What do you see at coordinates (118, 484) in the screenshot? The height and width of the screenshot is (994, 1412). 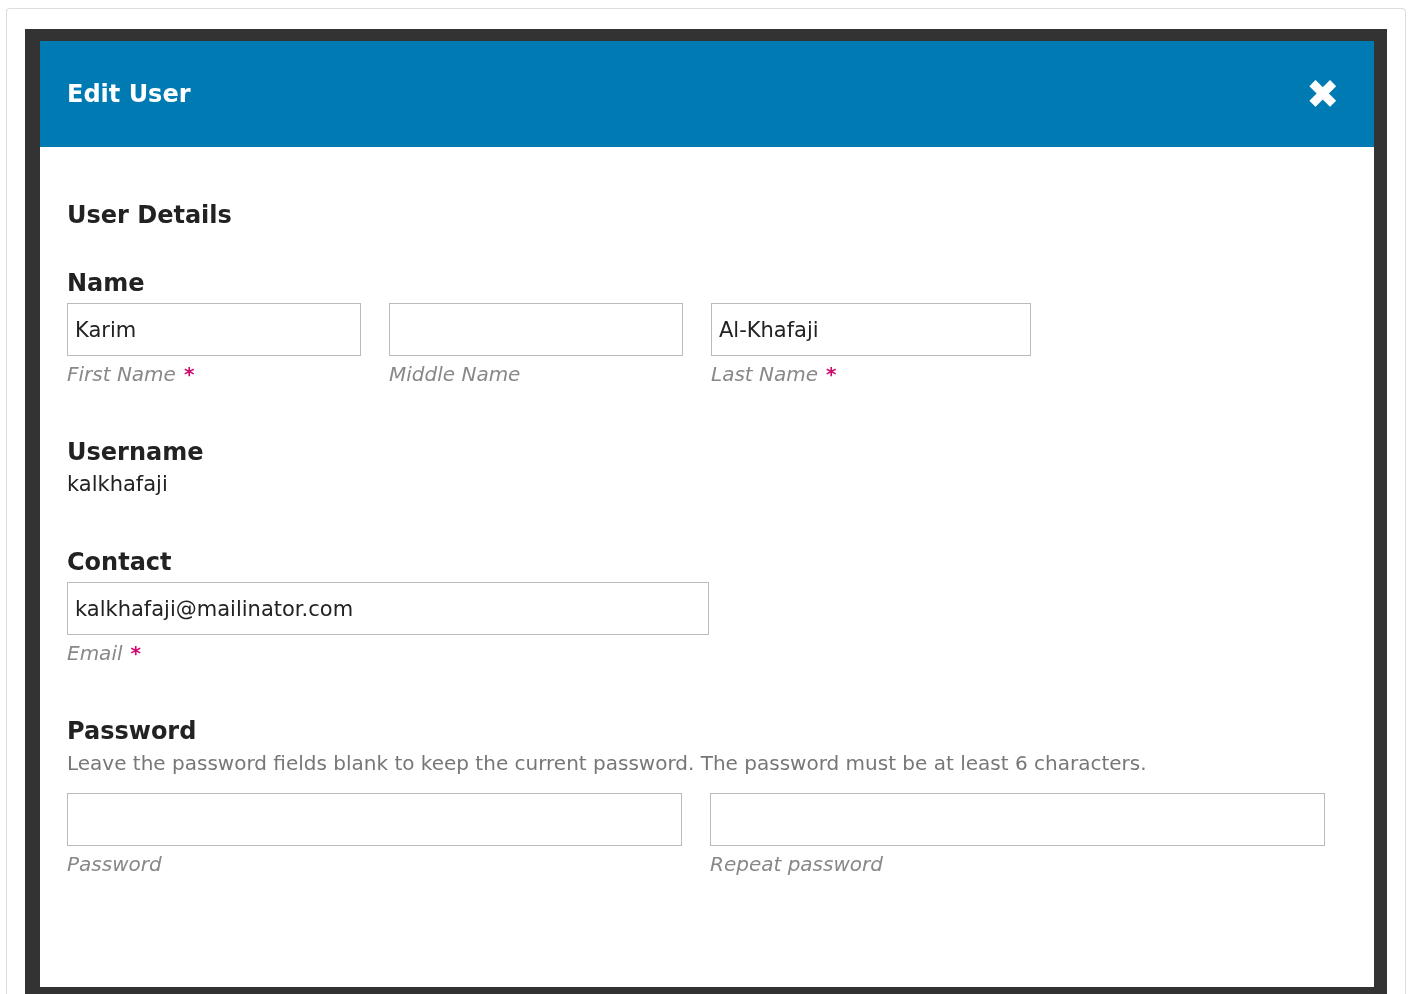 I see `username-text: kalkhafaji` at bounding box center [118, 484].